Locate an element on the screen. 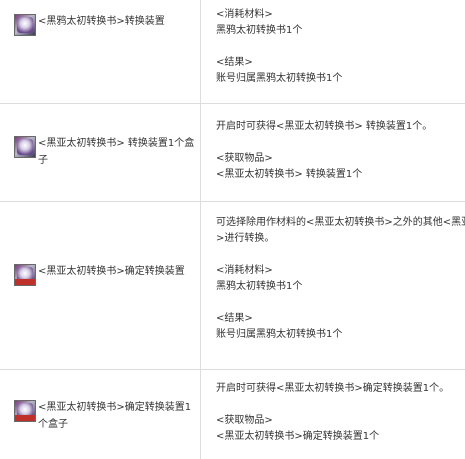 This screenshot has height=459, width=465. item-cell: <黑亚太初转换书> 转换装置1个盒子 is located at coordinates (105, 152).